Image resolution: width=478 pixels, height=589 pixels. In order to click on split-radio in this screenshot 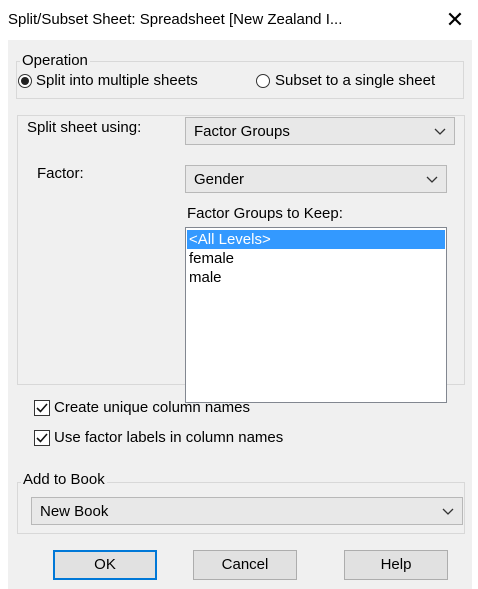, I will do `click(25, 81)`.